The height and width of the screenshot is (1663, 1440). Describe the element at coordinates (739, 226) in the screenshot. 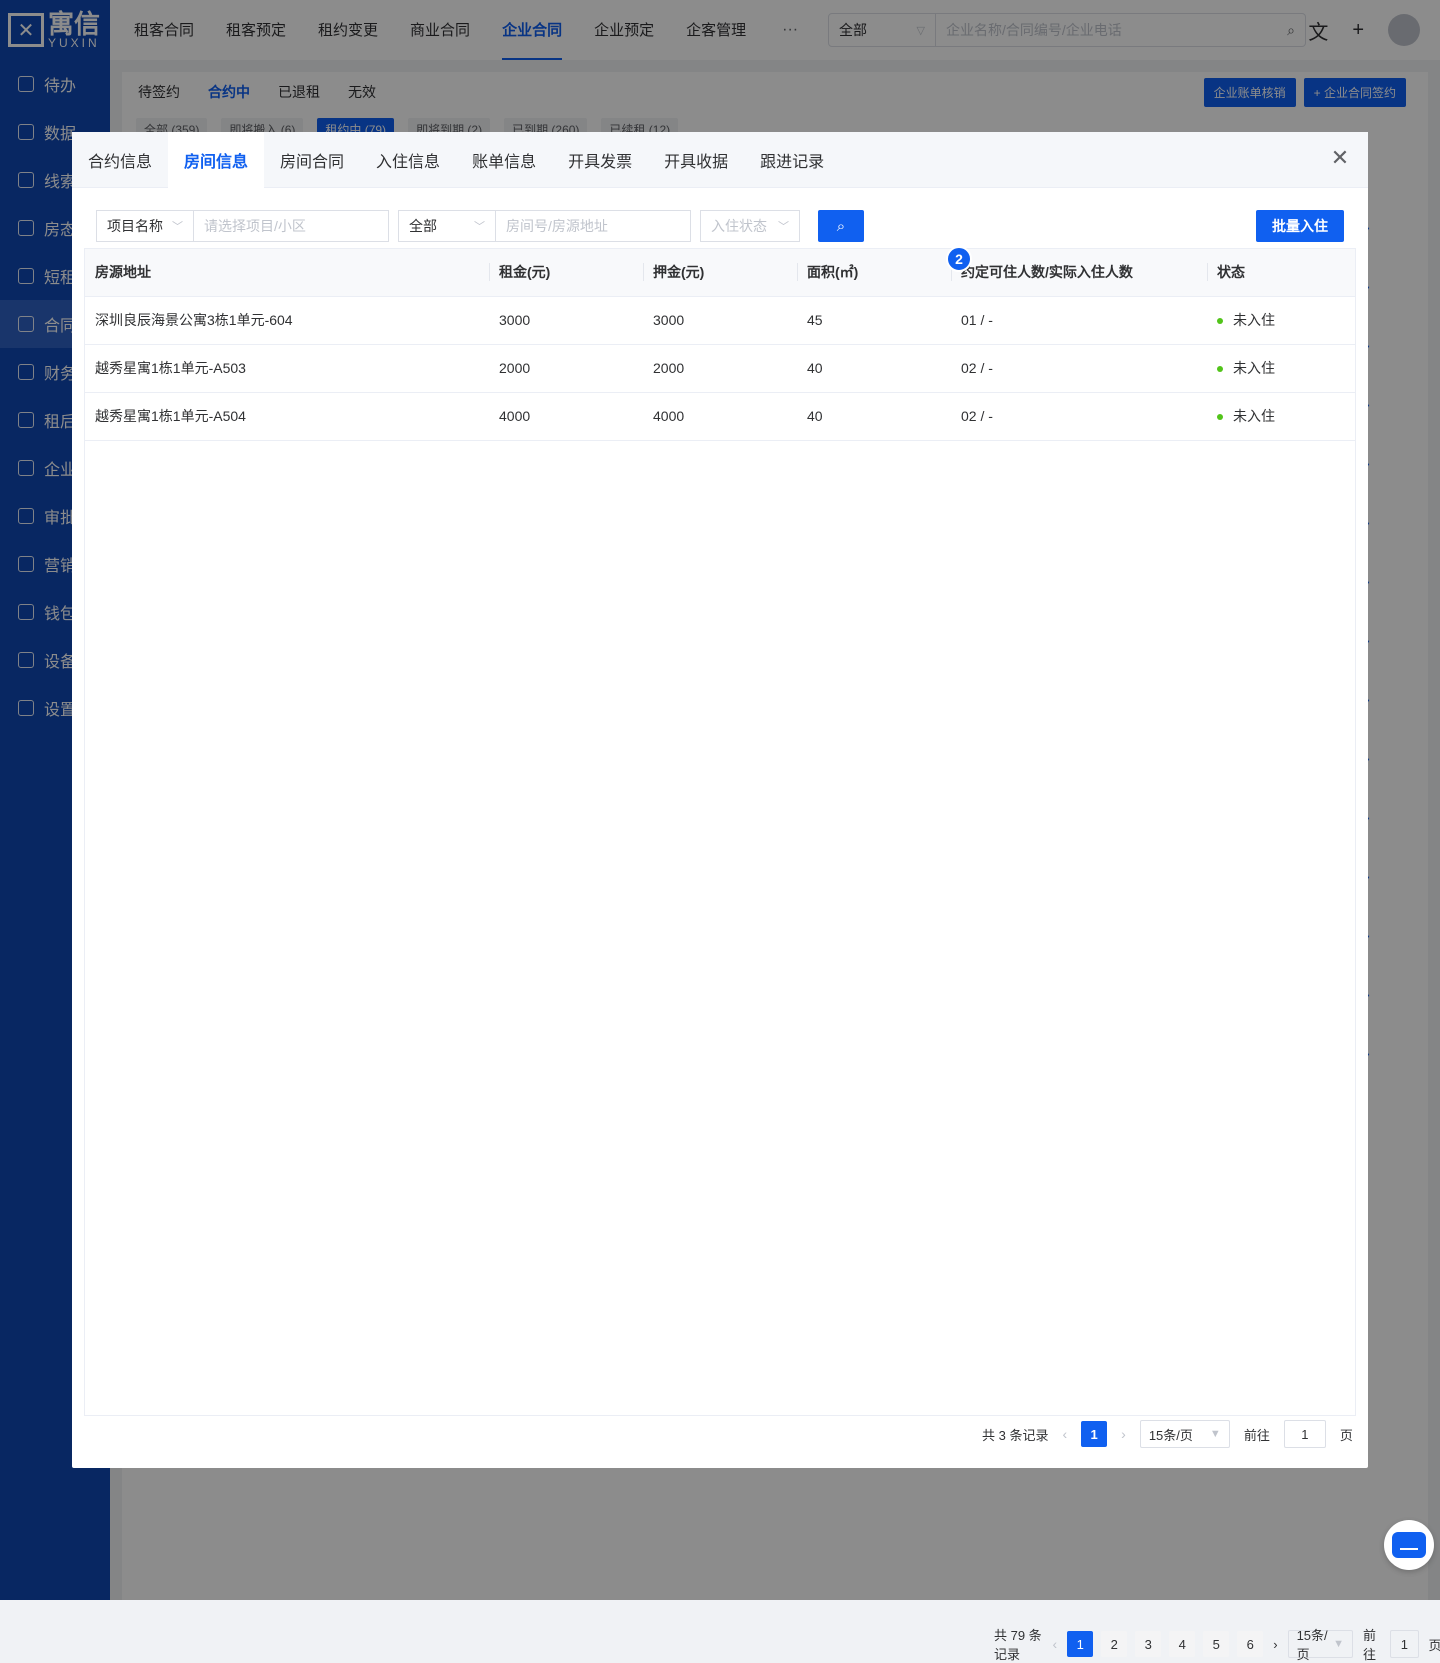

I see `checkin-status-placeholder: 入住状态` at that location.